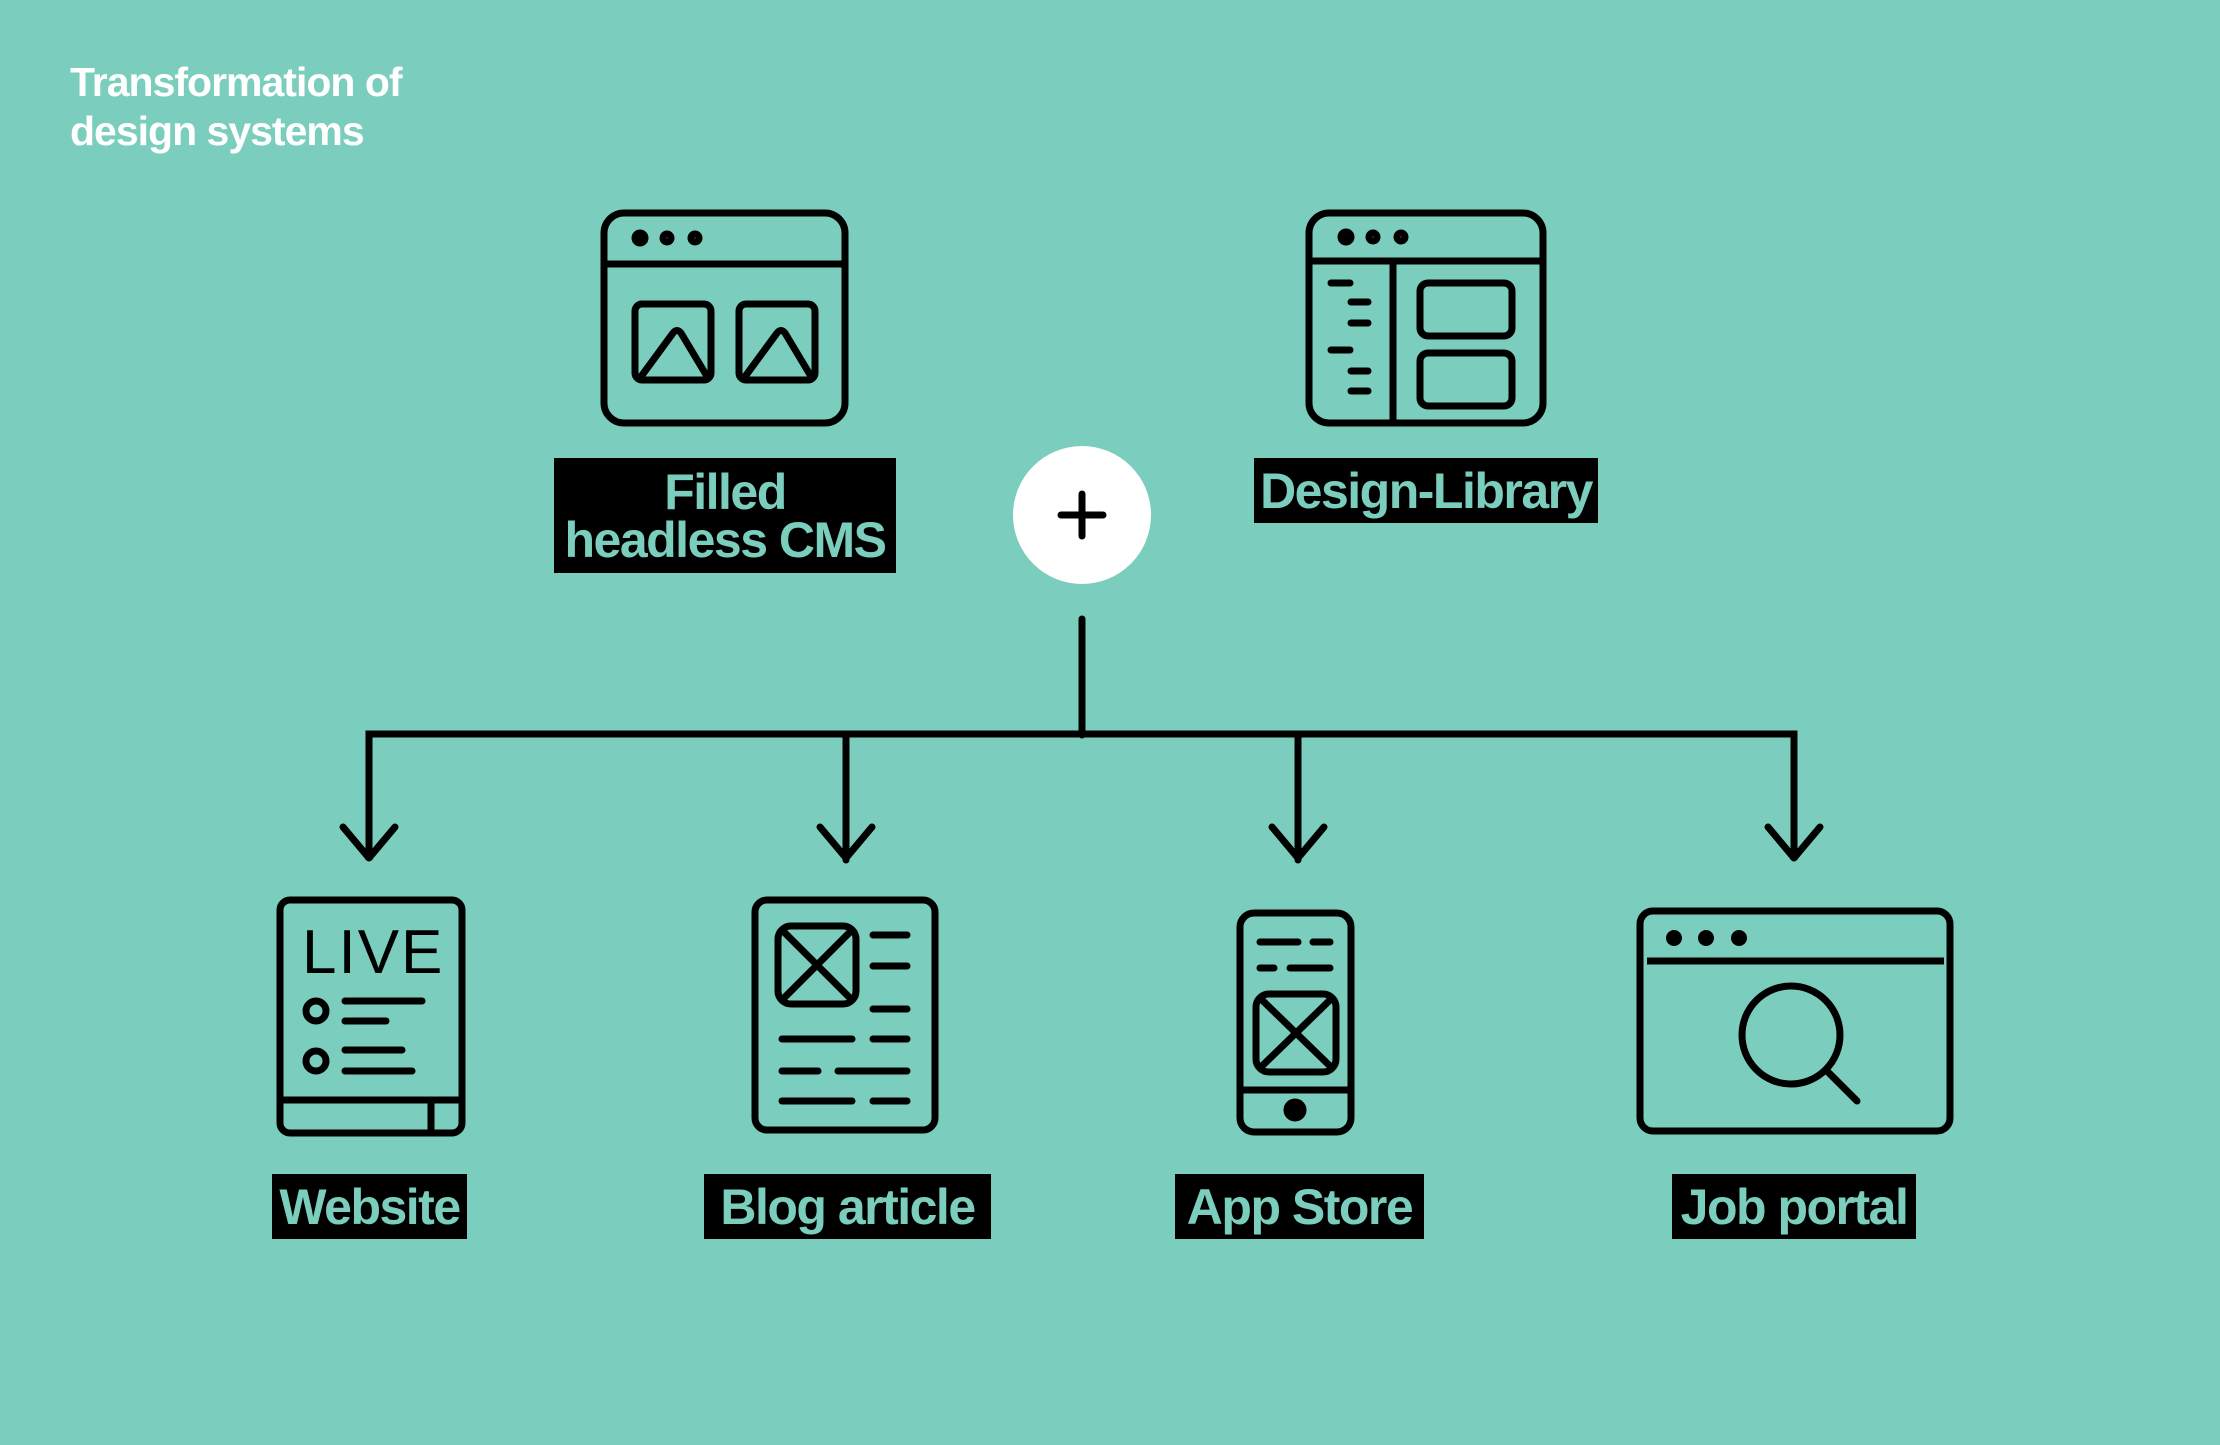  What do you see at coordinates (724, 318) in the screenshot?
I see `browser-images-icon` at bounding box center [724, 318].